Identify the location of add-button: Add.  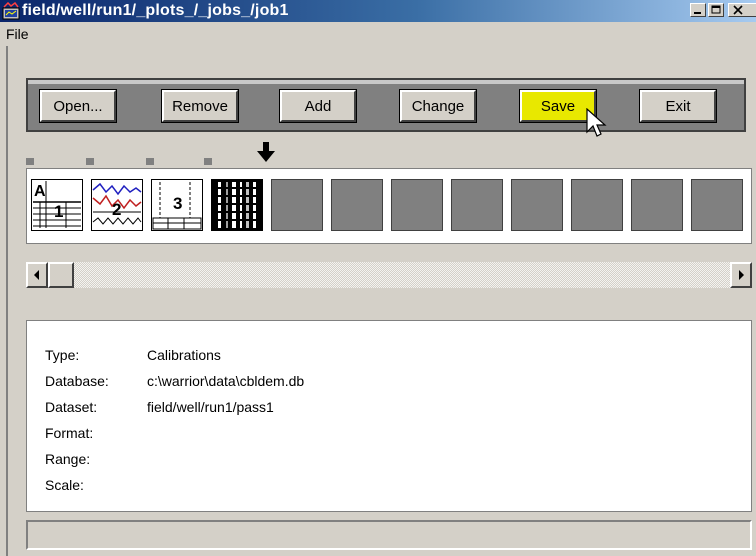
(318, 106).